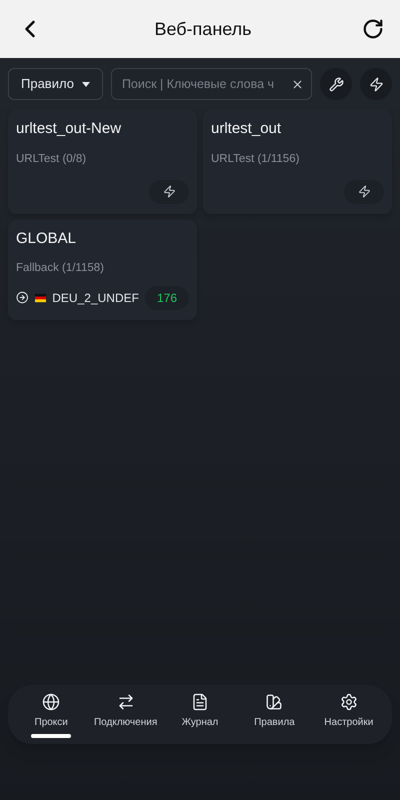 The width and height of the screenshot is (400, 800). Describe the element at coordinates (203, 29) in the screenshot. I see `page-title: Веб-панель` at that location.